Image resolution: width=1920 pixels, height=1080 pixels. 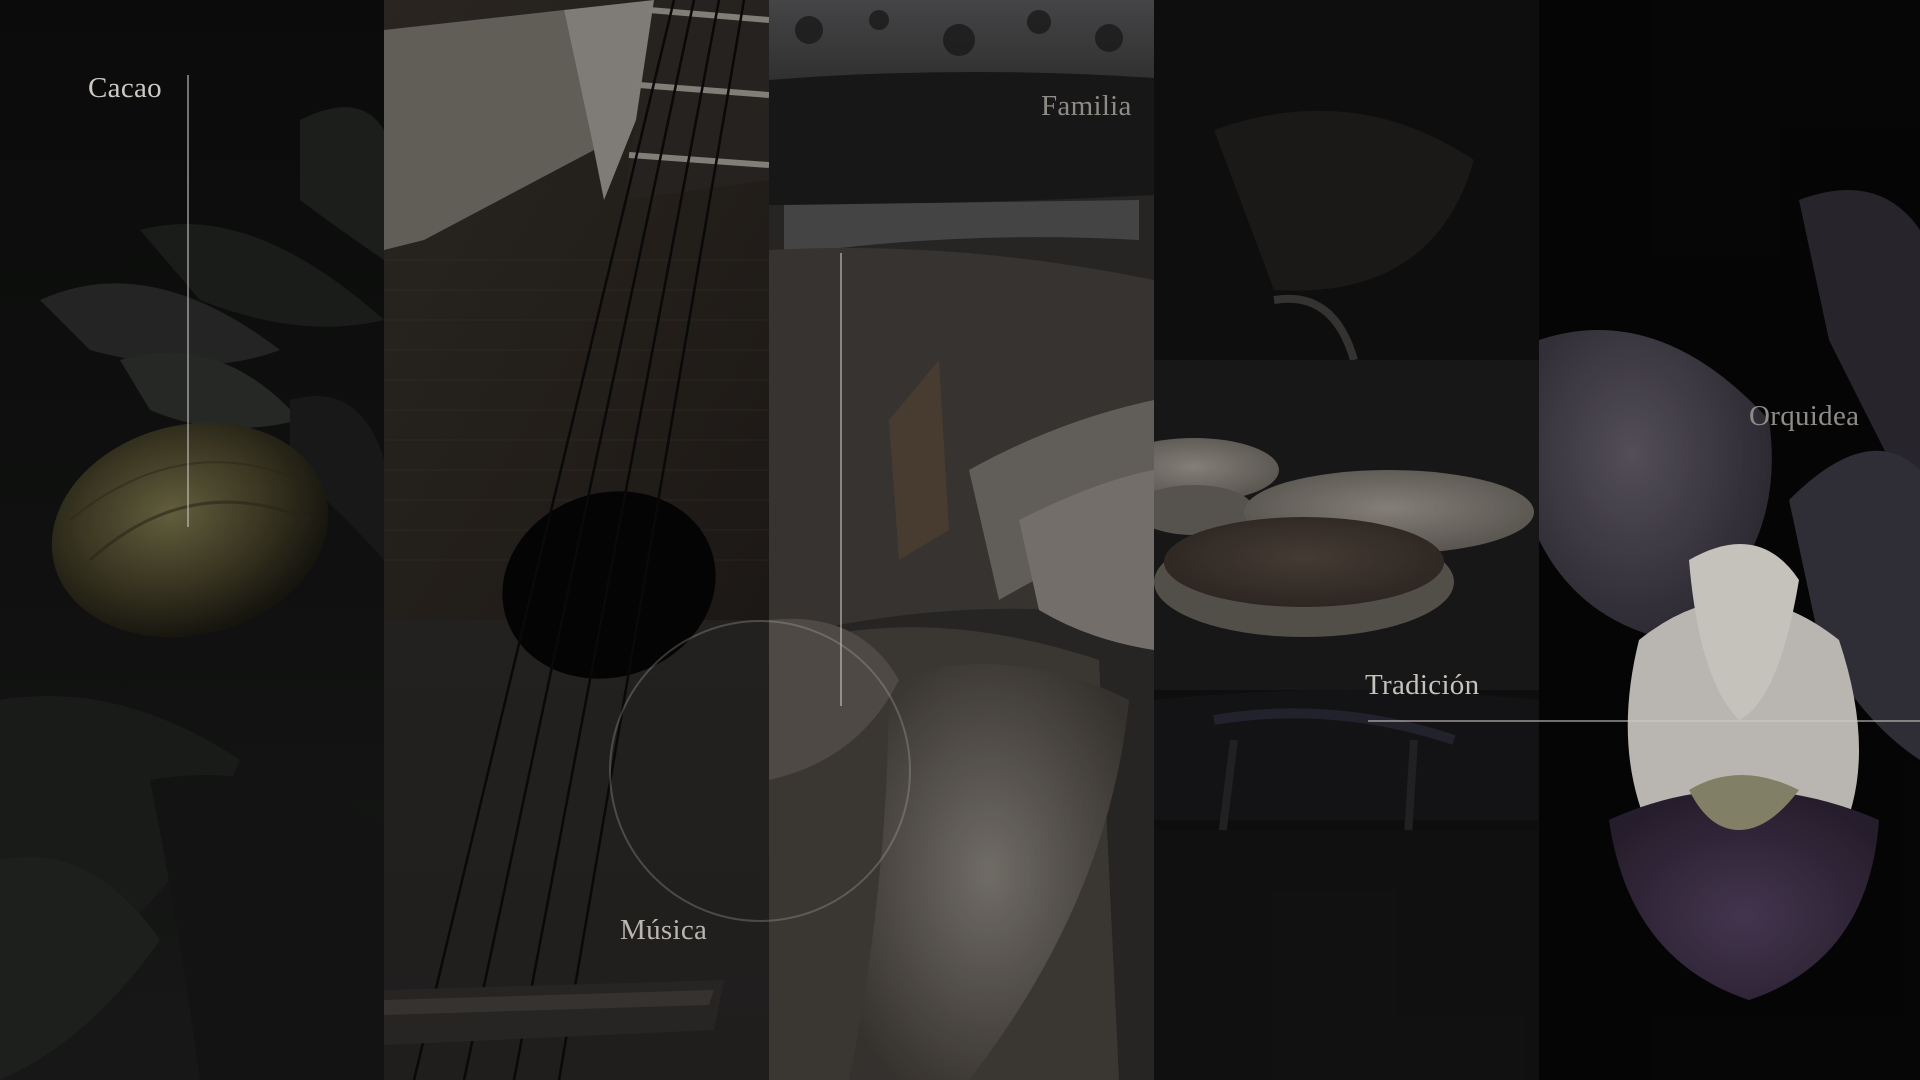 I want to click on label-cacao: Cacao, so click(x=125, y=88).